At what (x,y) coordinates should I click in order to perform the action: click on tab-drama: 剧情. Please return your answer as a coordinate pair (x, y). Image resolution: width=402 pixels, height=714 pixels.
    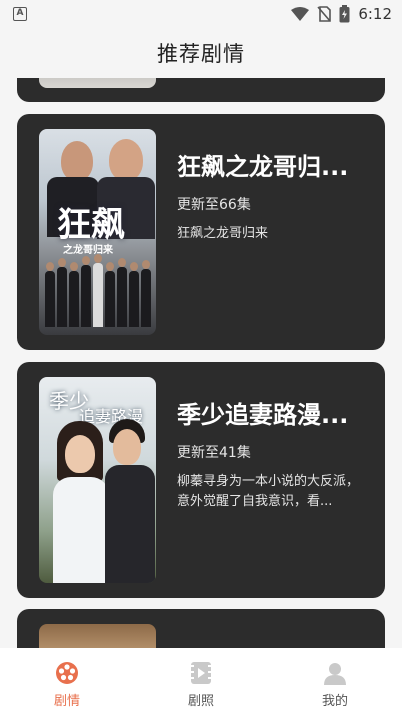
    Looking at the image, I should click on (67, 681).